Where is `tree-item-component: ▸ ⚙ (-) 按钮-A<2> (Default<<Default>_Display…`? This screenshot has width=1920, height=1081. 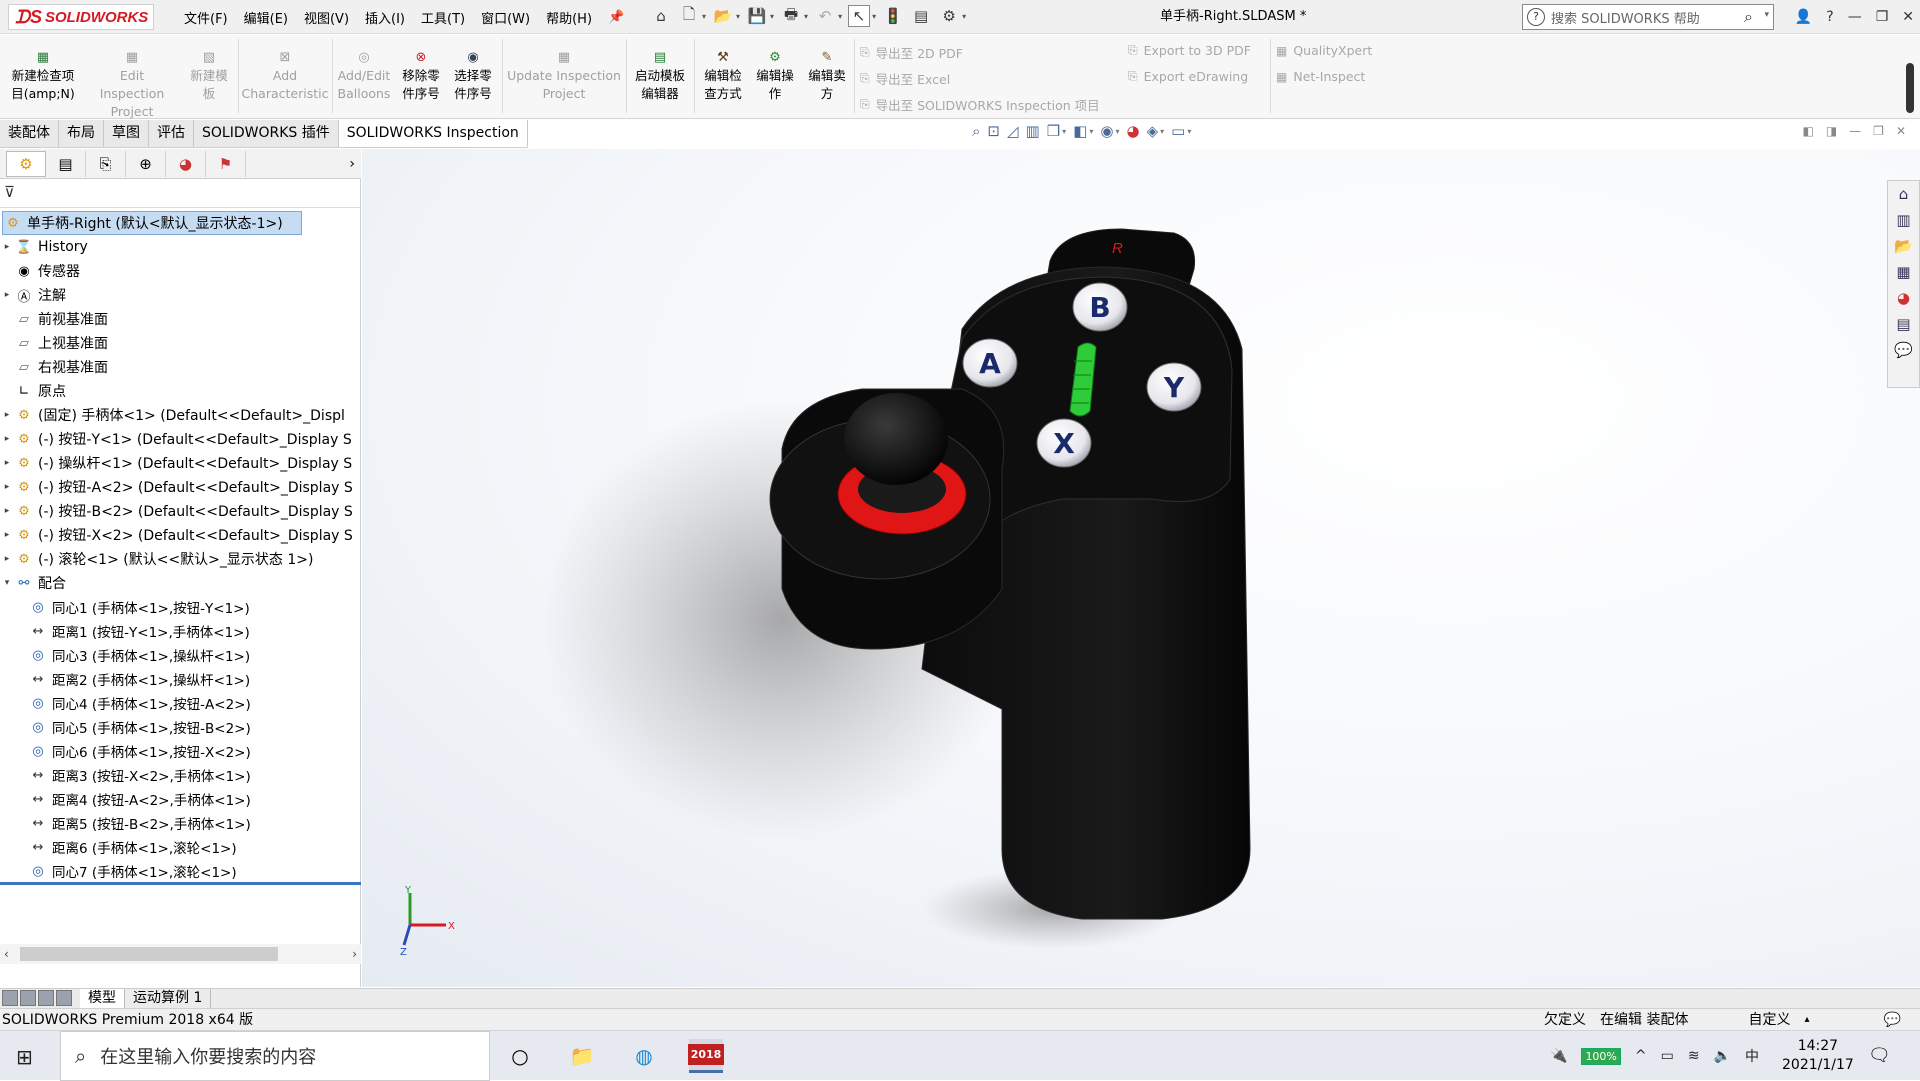
tree-item-component: ▸ ⚙ (-) 按钮-A<2> (Default<<Default>_Display… is located at coordinates (180, 487).